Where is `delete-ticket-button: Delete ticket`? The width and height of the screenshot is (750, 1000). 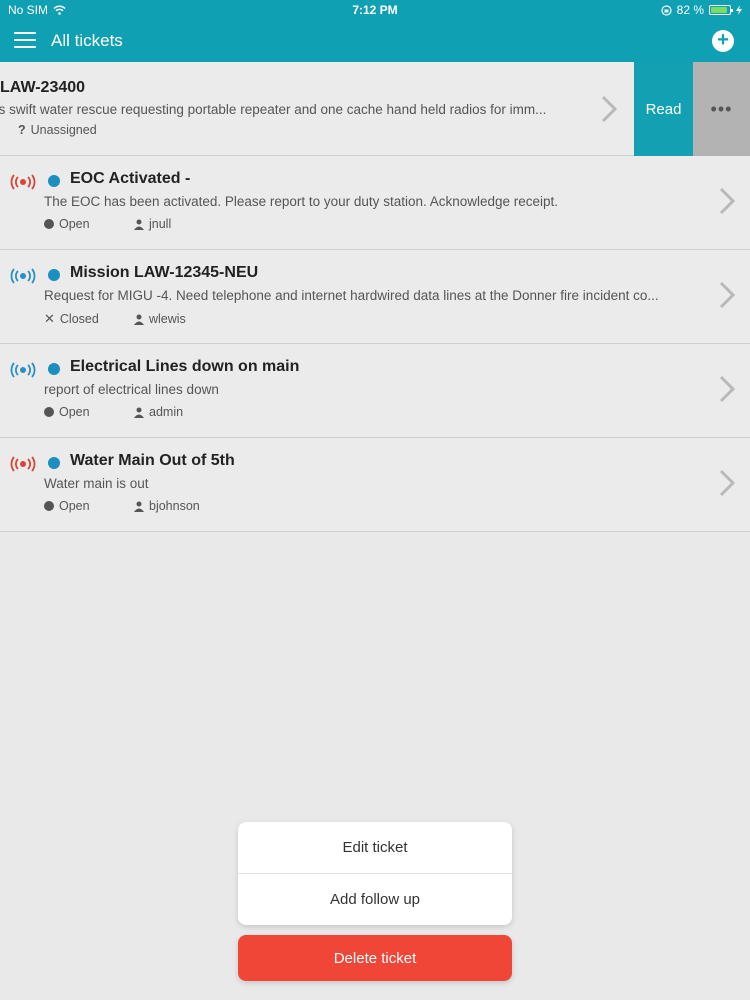 delete-ticket-button: Delete ticket is located at coordinates (375, 958).